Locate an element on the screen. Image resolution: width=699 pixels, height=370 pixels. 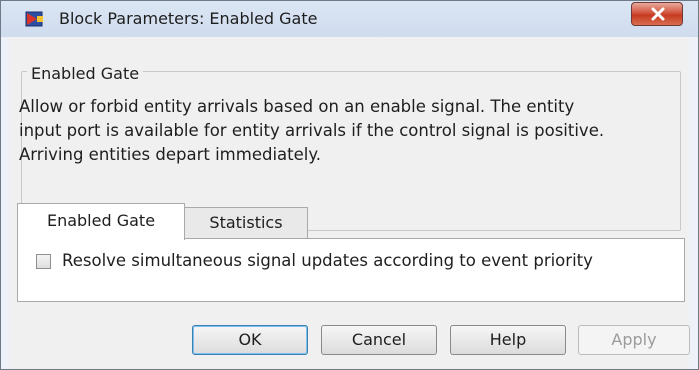
simulink-block-icon is located at coordinates (35, 19).